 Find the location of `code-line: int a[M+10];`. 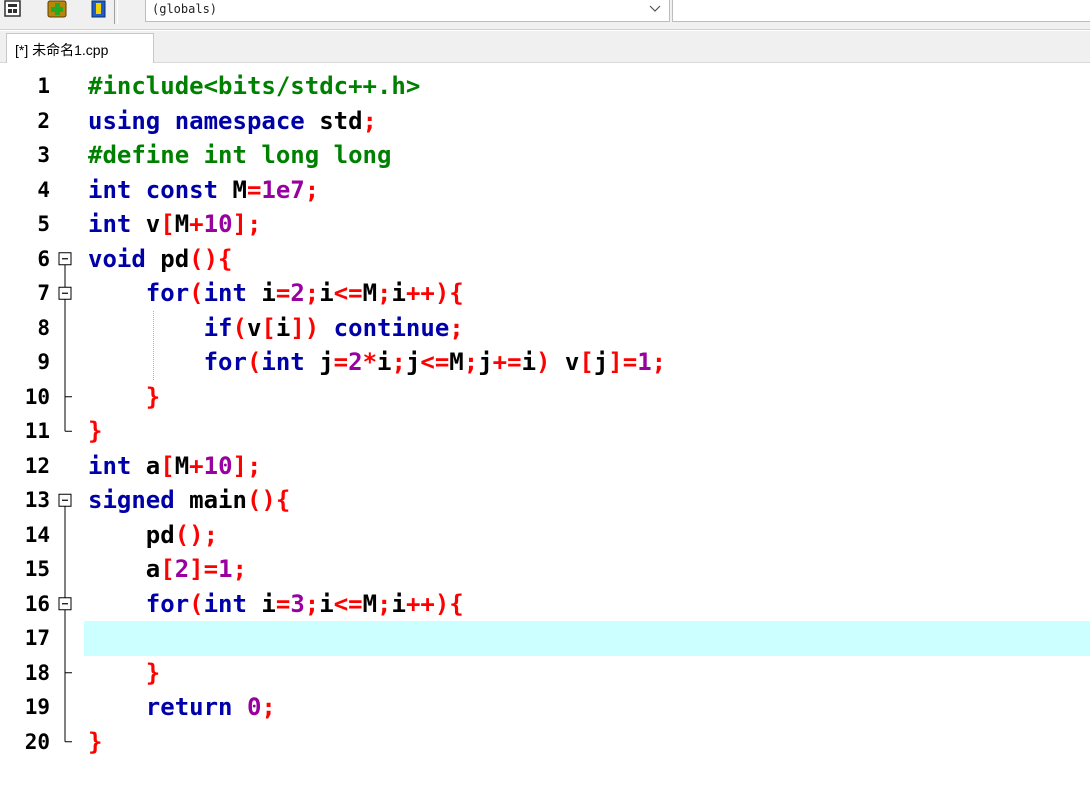

code-line: int a[M+10]; is located at coordinates (174, 466).